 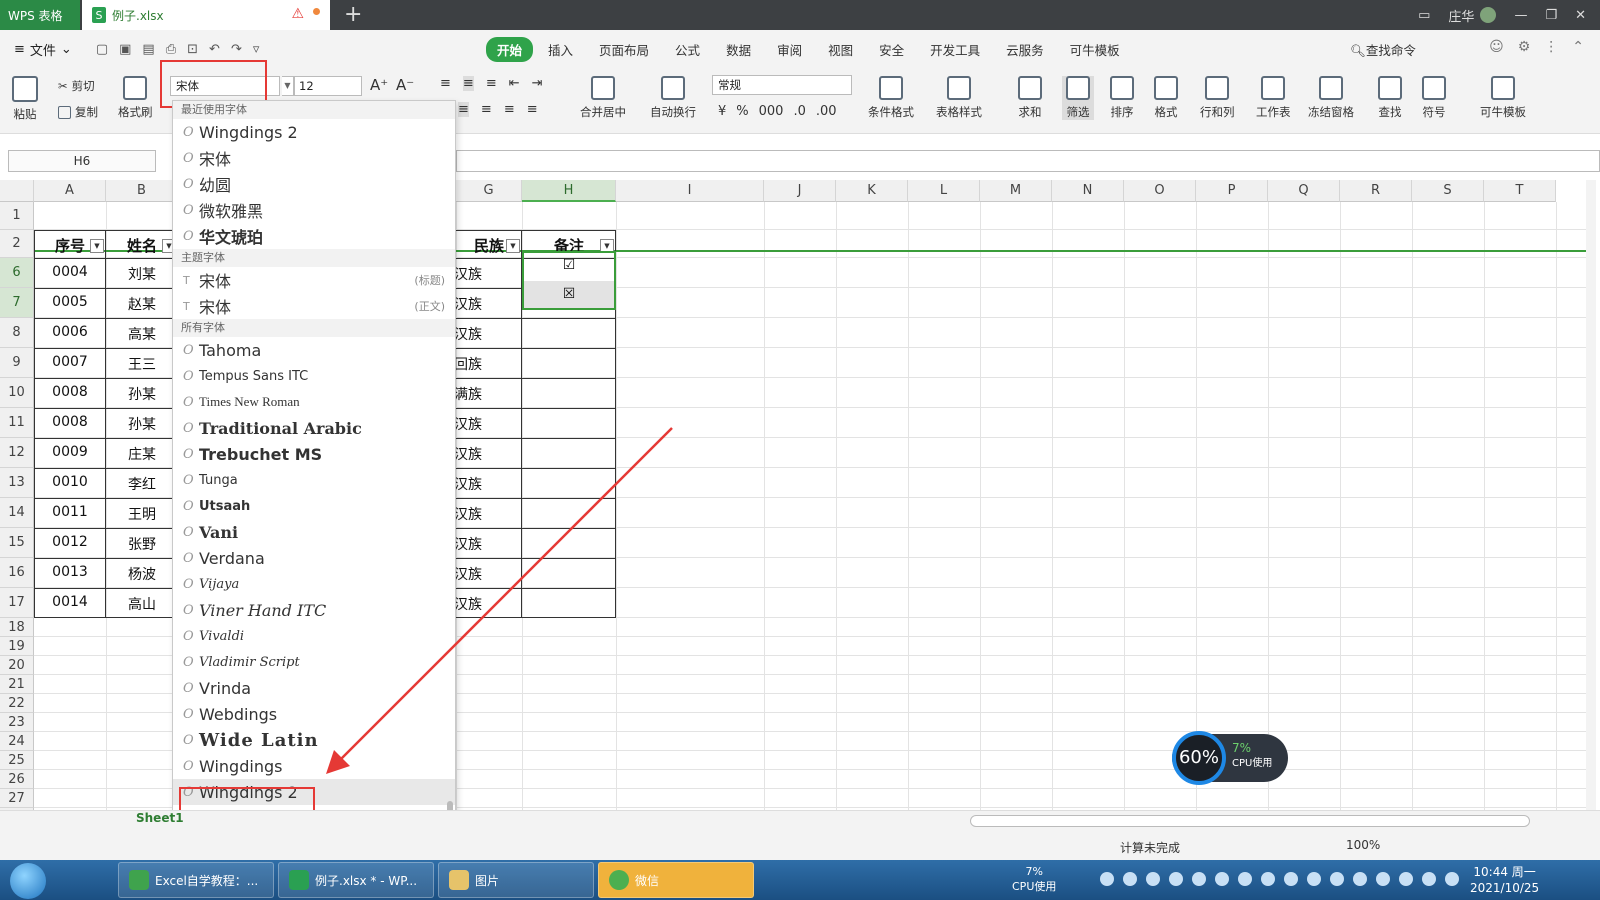 What do you see at coordinates (236, 49) in the screenshot?
I see `redo-icon: ↷` at bounding box center [236, 49].